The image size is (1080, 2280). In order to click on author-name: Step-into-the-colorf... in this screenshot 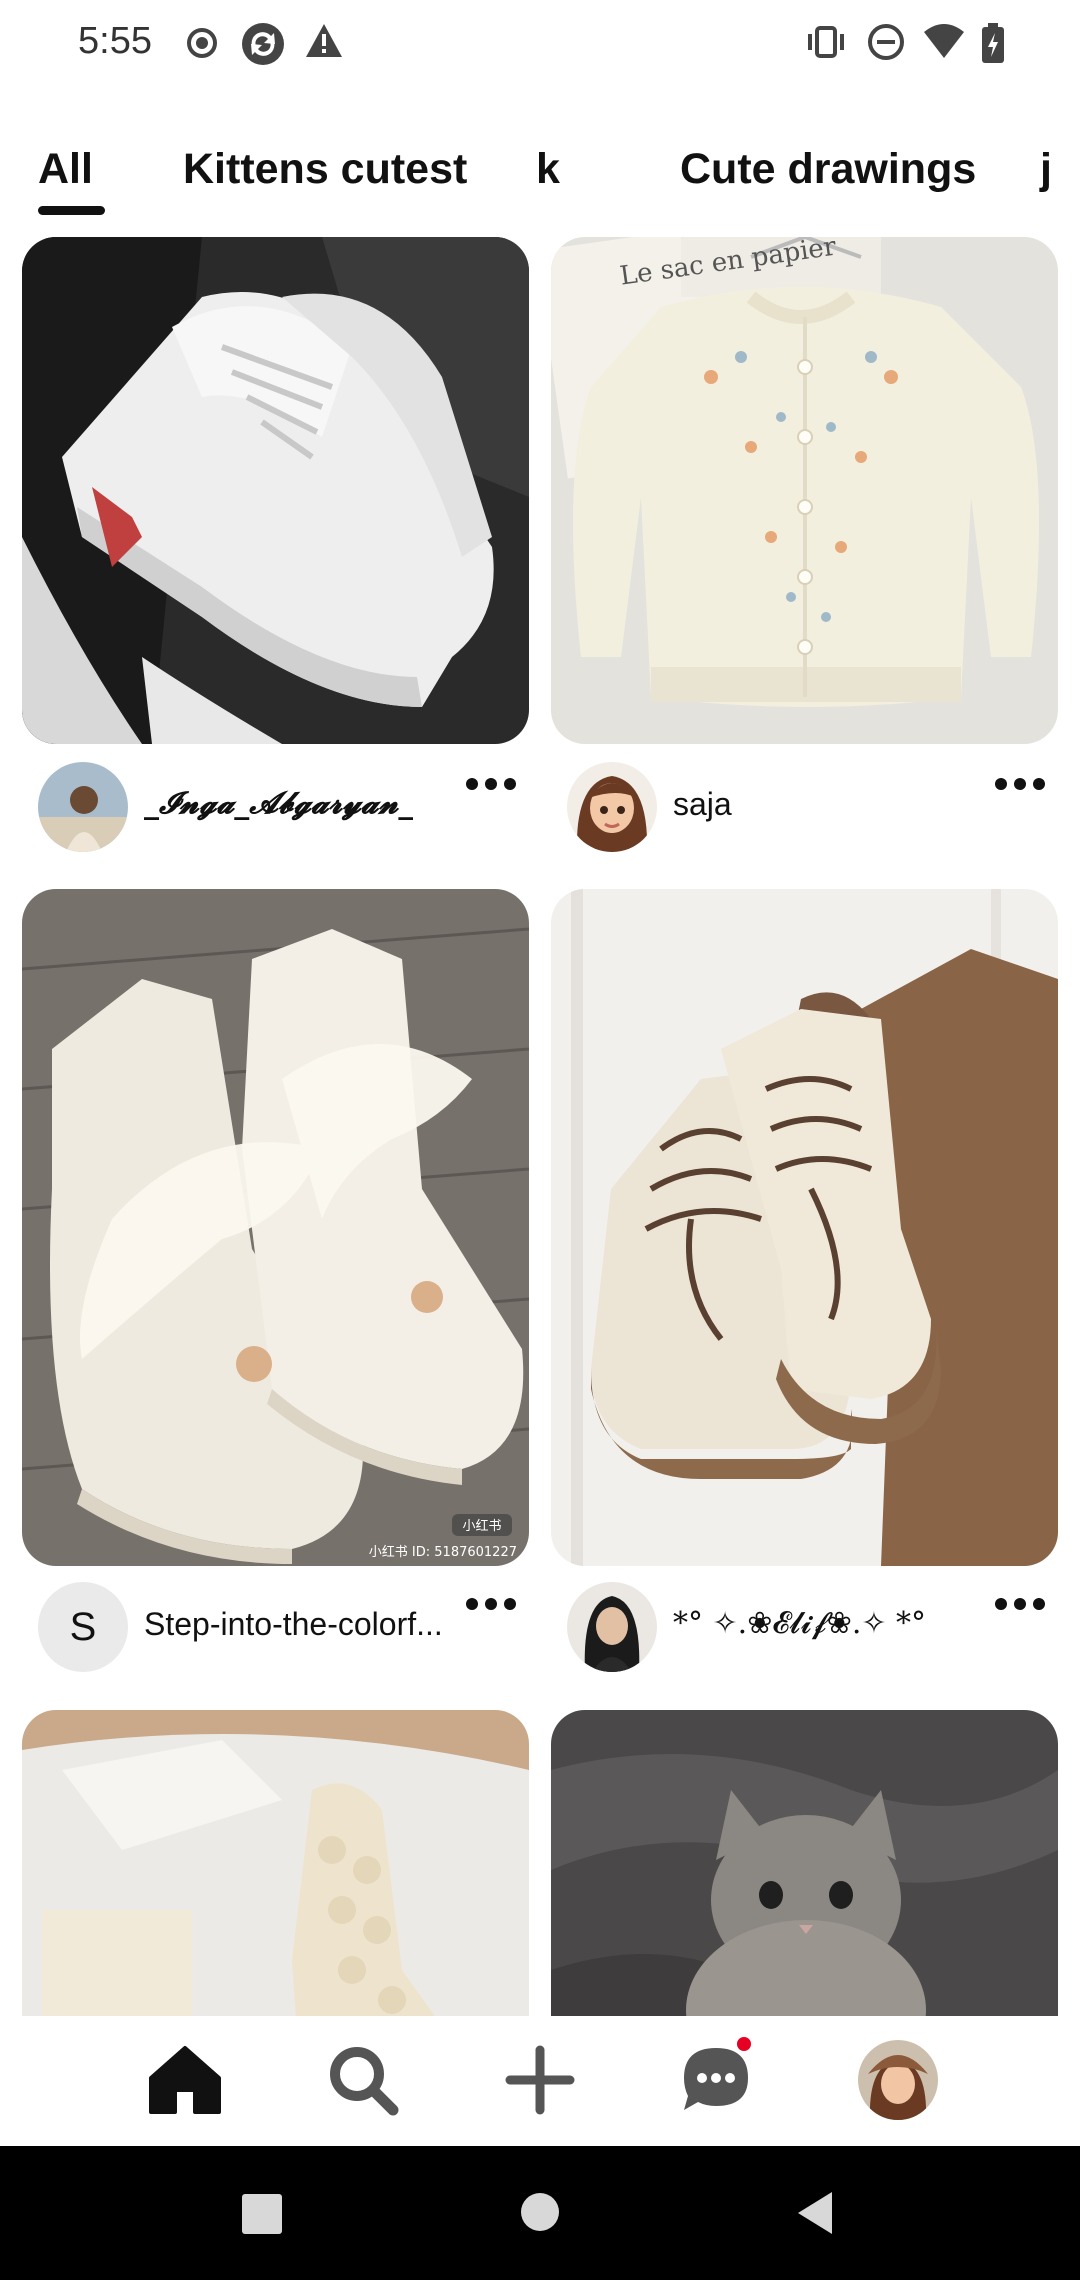, I will do `click(293, 1624)`.